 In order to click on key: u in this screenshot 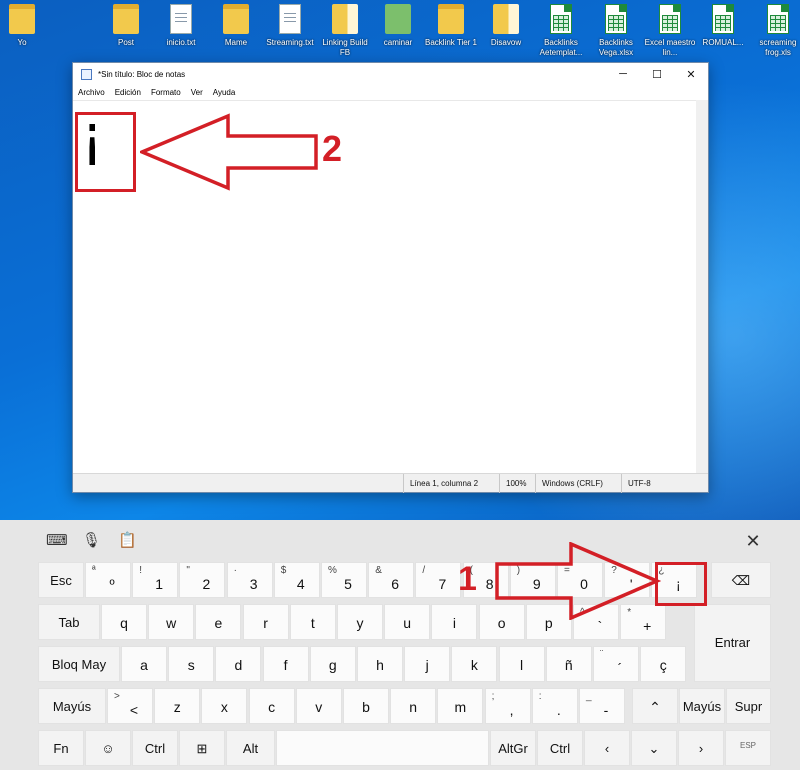, I will do `click(407, 622)`.